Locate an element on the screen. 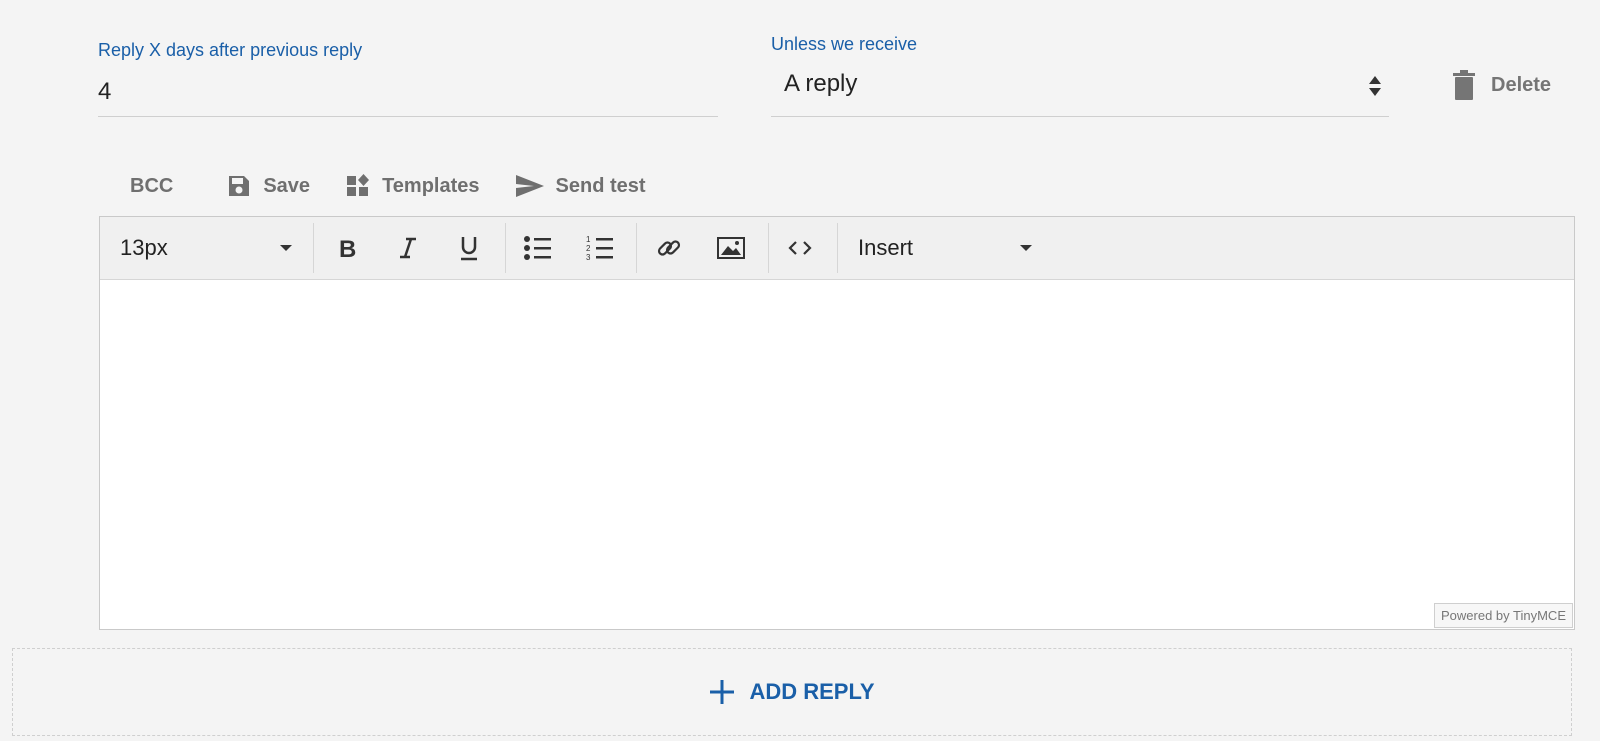 Image resolution: width=1600 pixels, height=741 pixels. templates-button: Templates is located at coordinates (413, 186).